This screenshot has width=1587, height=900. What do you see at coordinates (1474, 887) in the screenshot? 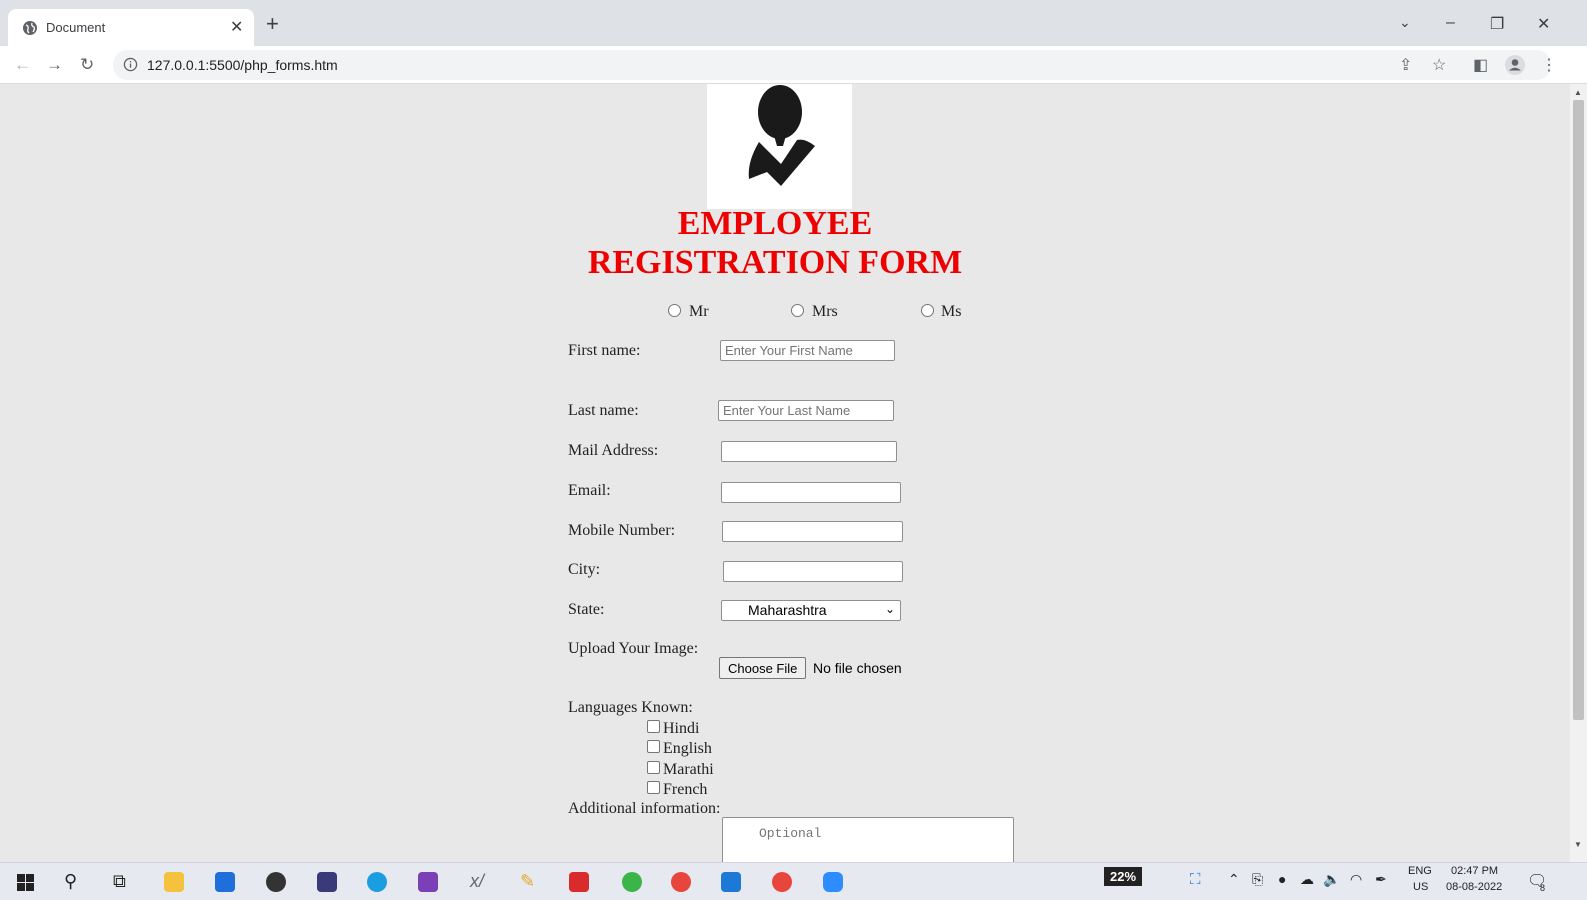
I see `clock-date: 08-08-2022` at bounding box center [1474, 887].